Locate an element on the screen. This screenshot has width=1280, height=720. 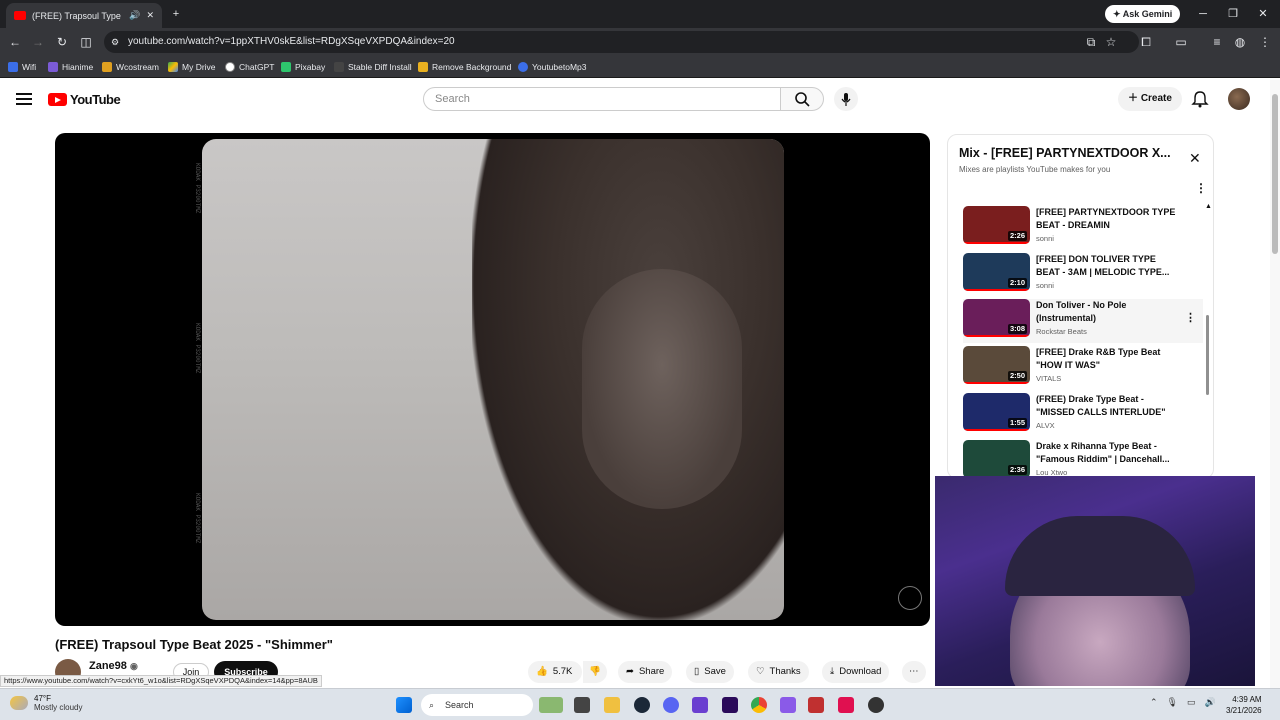
obs-icon is located at coordinates (876, 705).